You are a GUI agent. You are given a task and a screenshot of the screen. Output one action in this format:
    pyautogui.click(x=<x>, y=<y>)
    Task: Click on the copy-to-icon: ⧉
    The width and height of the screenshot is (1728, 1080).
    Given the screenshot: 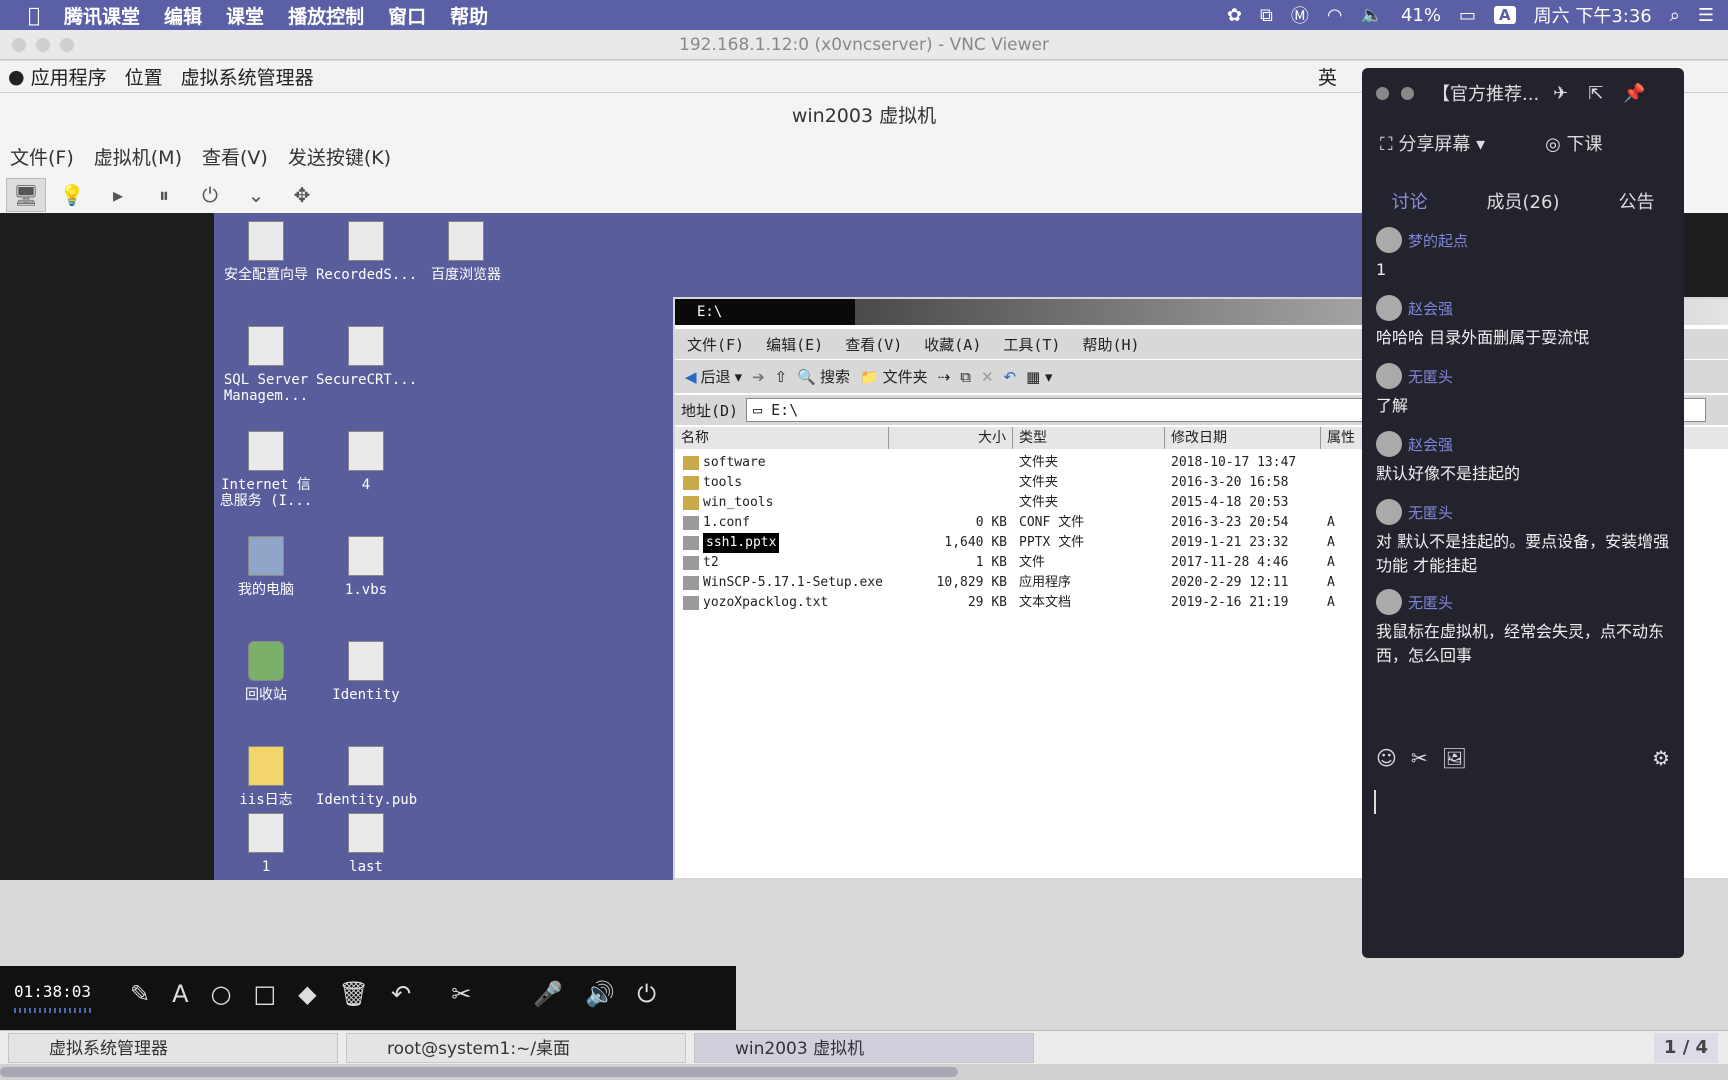 What is the action you would take?
    pyautogui.click(x=965, y=377)
    